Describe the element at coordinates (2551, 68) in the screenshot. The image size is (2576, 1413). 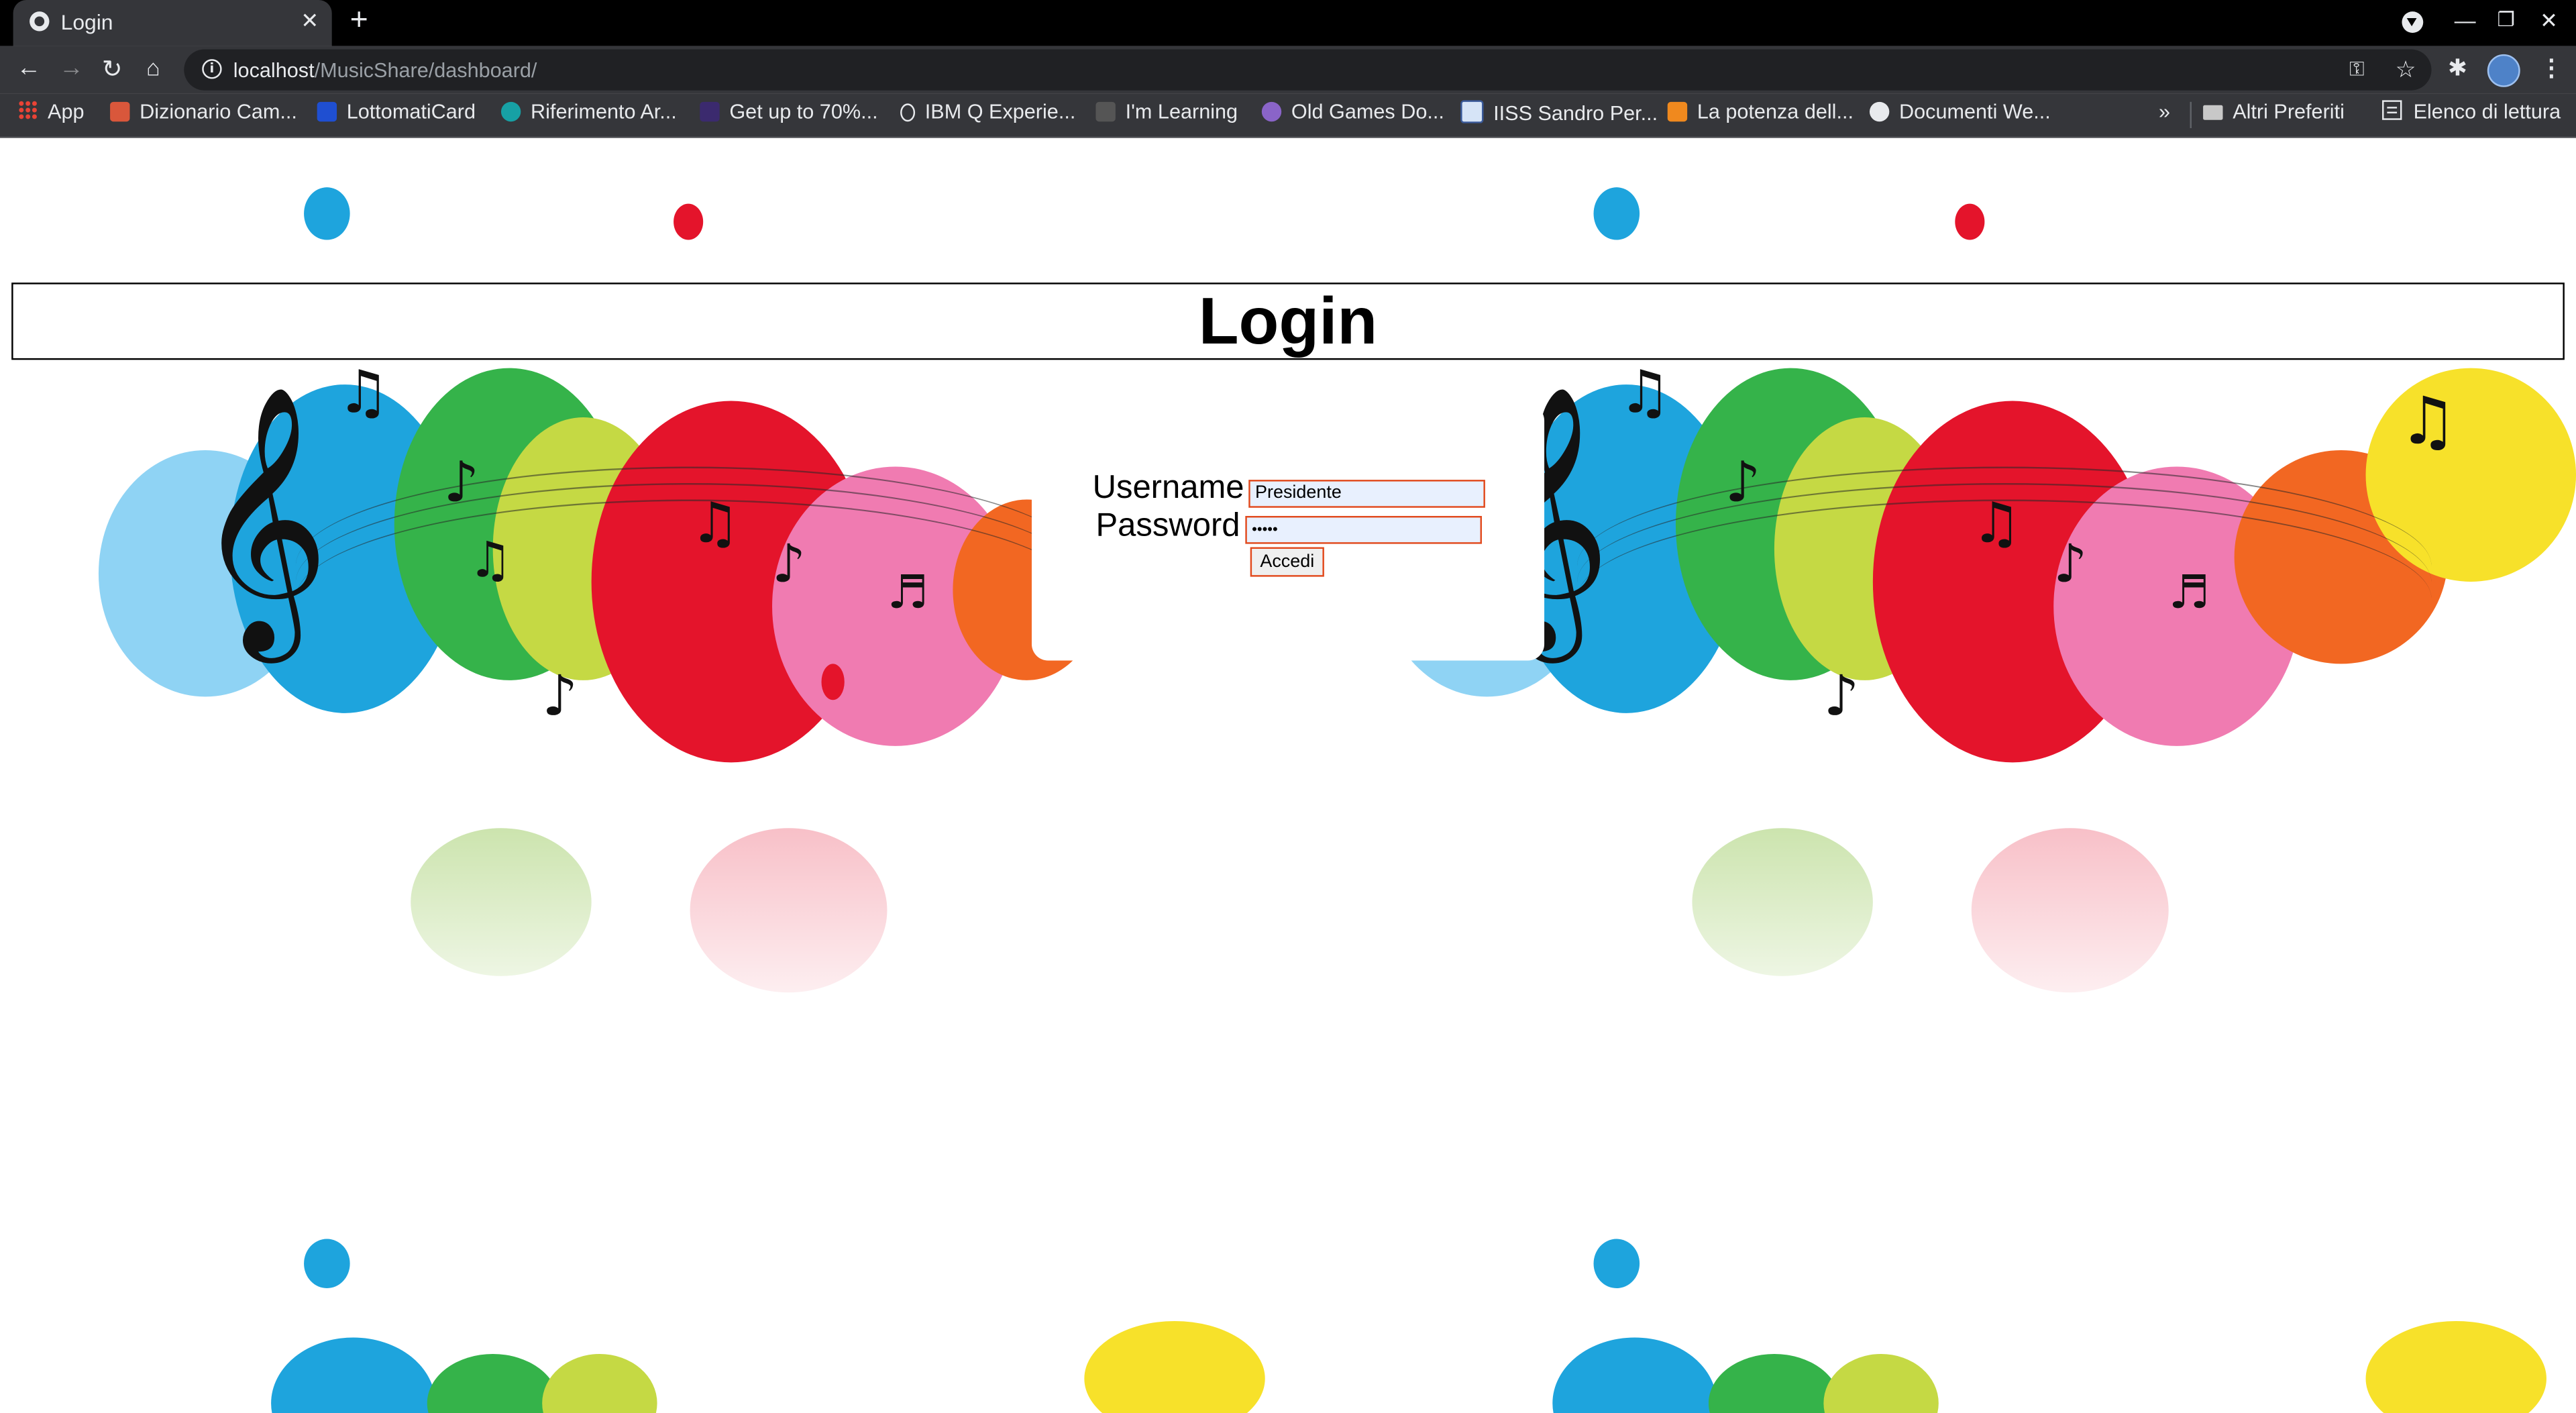
I see `menu-icon: ⋮` at that location.